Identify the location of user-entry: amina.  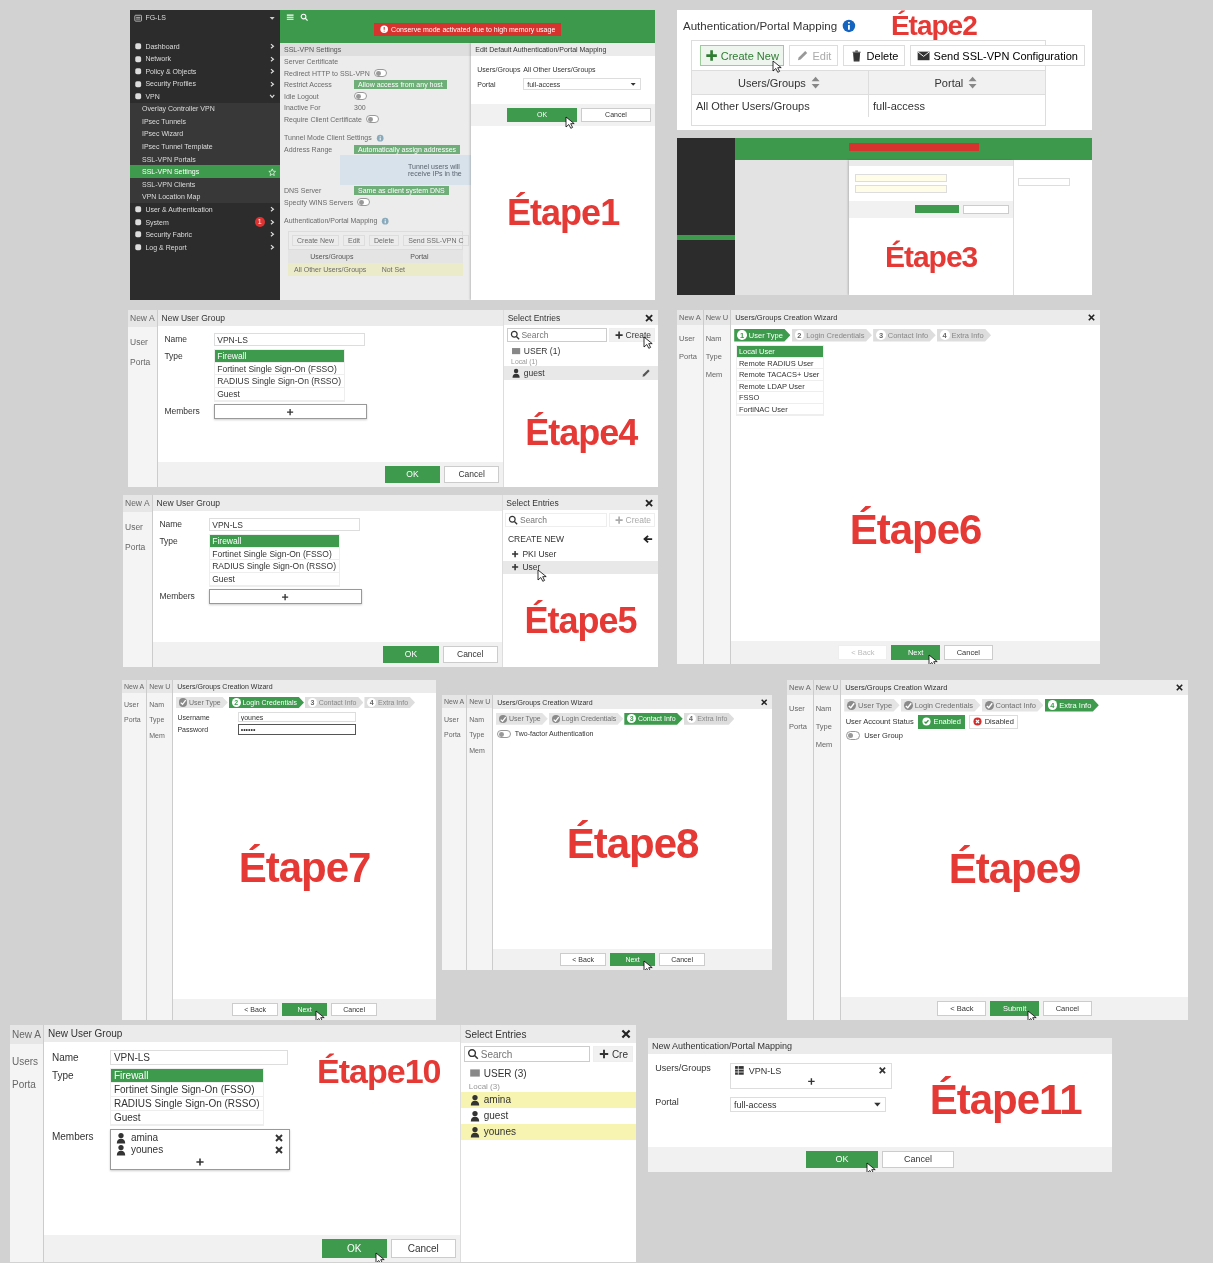
(548, 1099).